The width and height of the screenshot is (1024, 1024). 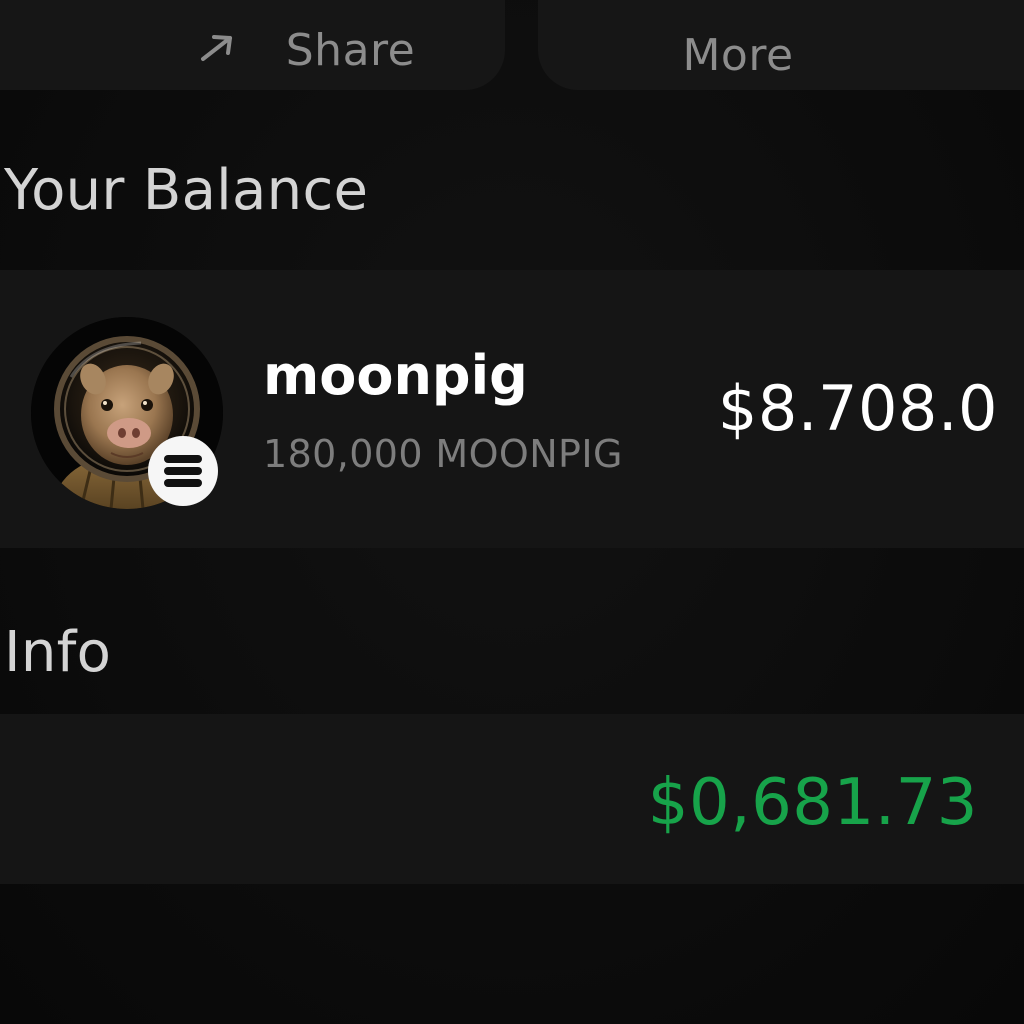 What do you see at coordinates (443, 454) in the screenshot?
I see `token-amount: 180,000 MOONPIG` at bounding box center [443, 454].